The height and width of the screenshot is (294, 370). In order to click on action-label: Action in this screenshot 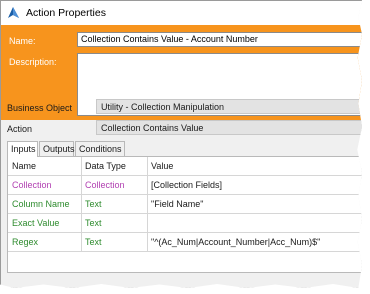, I will do `click(20, 129)`.